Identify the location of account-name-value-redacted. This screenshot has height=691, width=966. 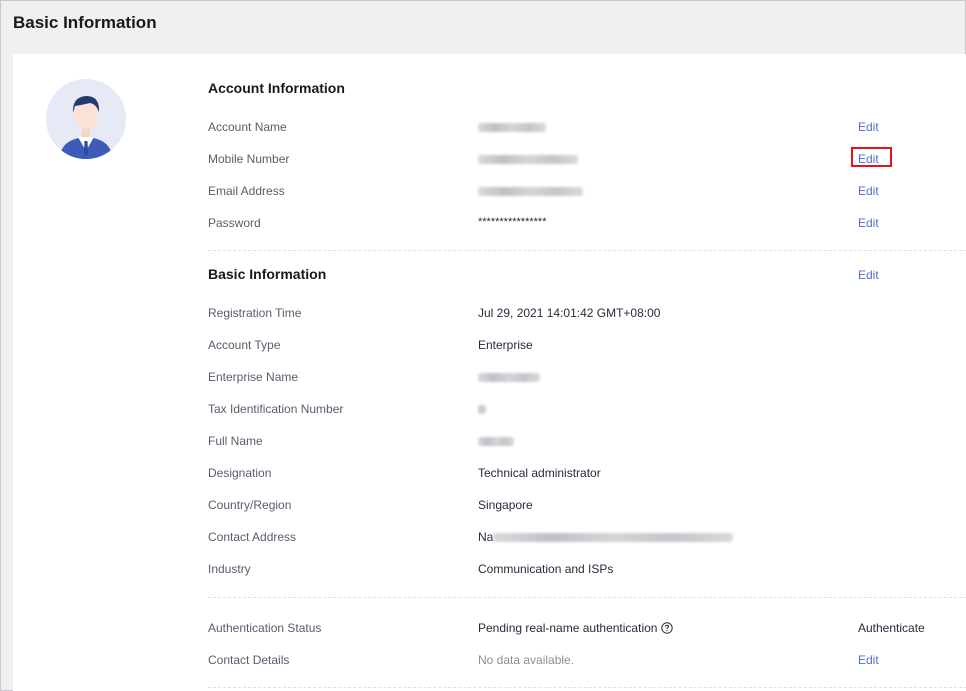
(512, 127).